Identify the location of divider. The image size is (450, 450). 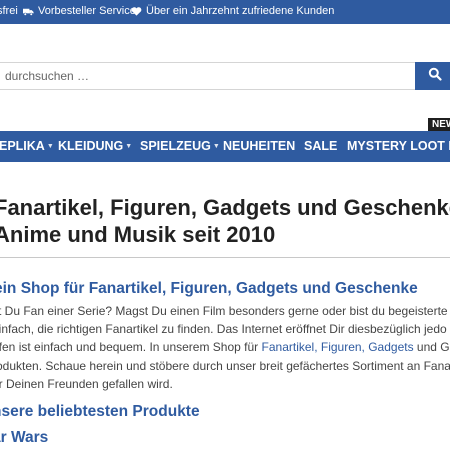
(225, 257).